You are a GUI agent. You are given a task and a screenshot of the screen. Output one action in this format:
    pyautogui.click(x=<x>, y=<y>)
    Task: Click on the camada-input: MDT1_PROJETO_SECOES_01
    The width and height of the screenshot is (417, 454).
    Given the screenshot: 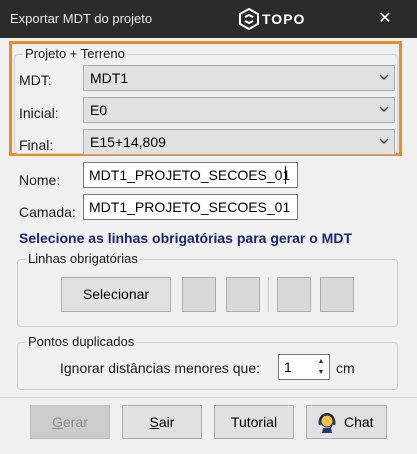 What is the action you would take?
    pyautogui.click(x=190, y=207)
    